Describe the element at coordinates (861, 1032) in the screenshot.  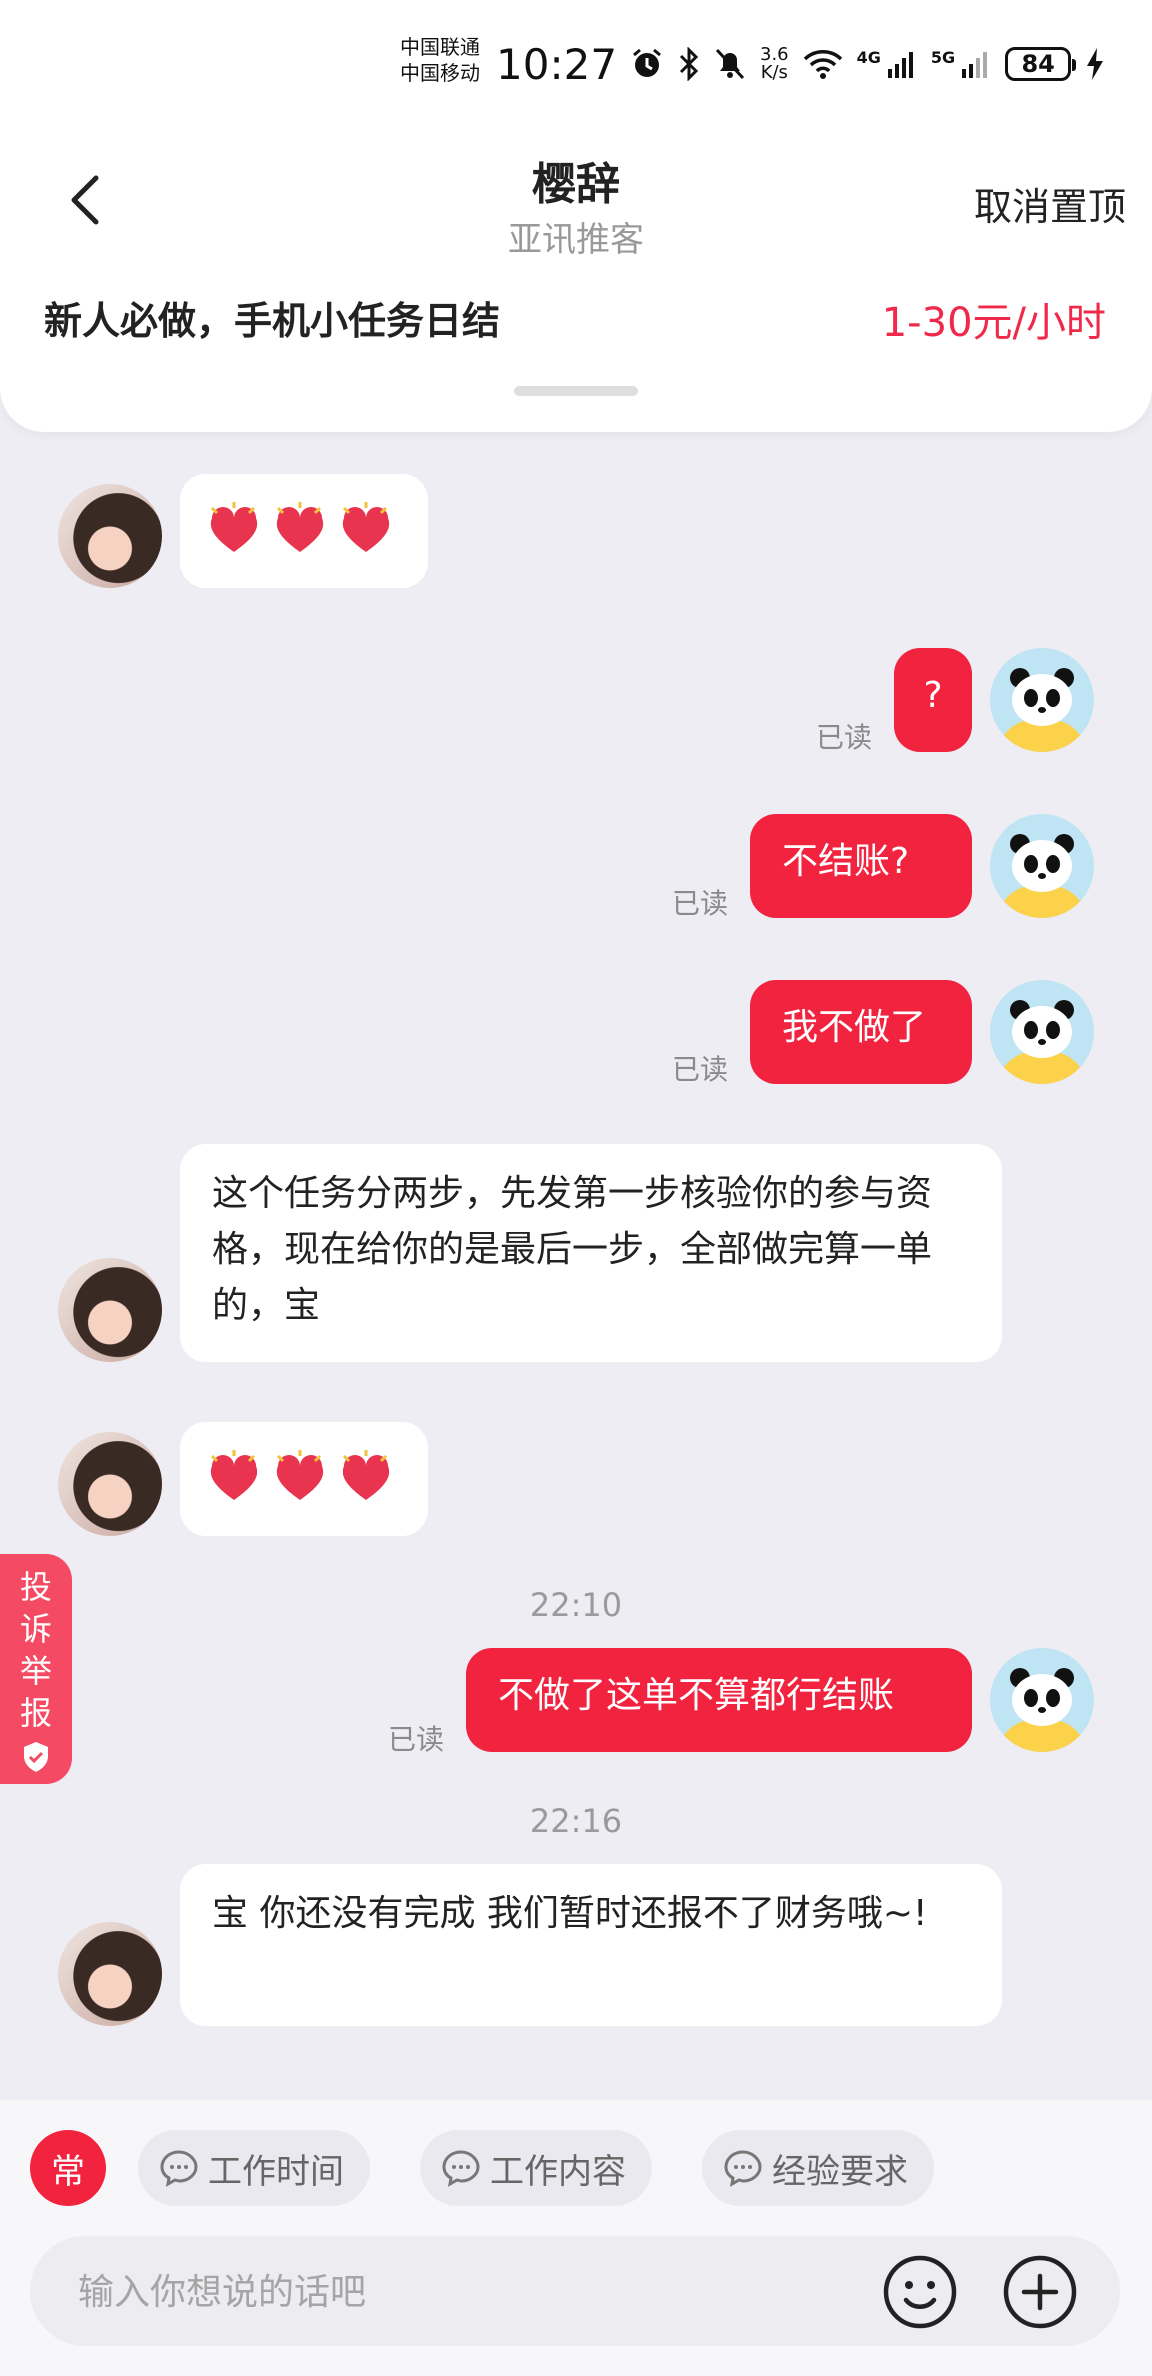
I see `message-bubble-outgoing: 我不做了` at that location.